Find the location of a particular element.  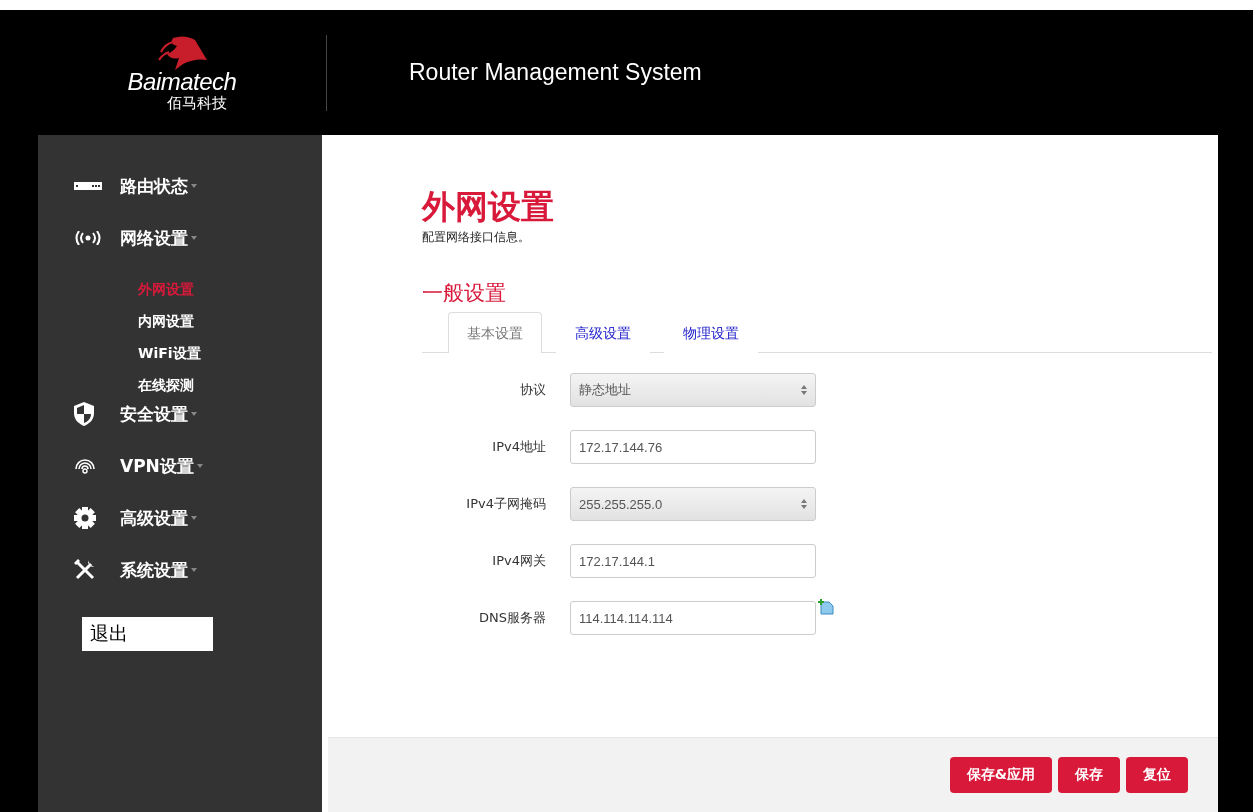

app-title: Router Management System is located at coordinates (555, 72).